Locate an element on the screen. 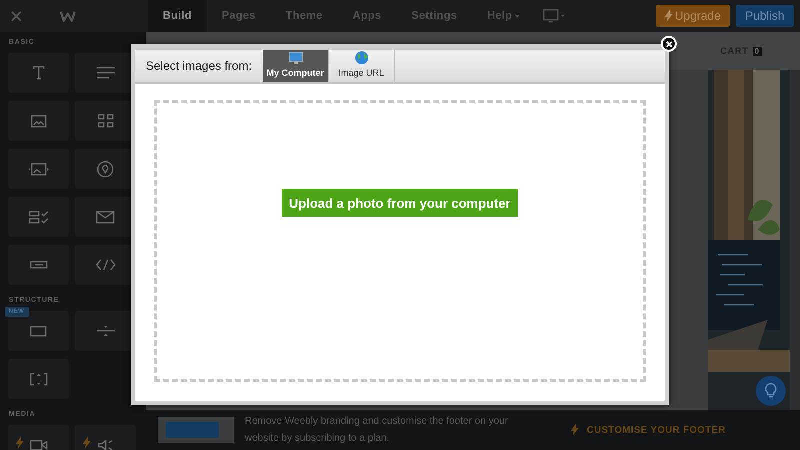  upgrade-button: Upgrade is located at coordinates (693, 16).